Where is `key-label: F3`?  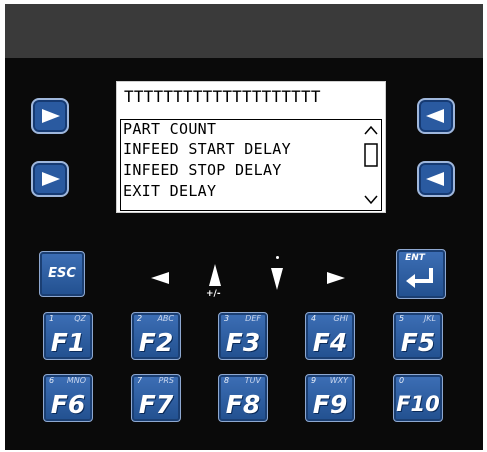 key-label: F3 is located at coordinates (243, 342).